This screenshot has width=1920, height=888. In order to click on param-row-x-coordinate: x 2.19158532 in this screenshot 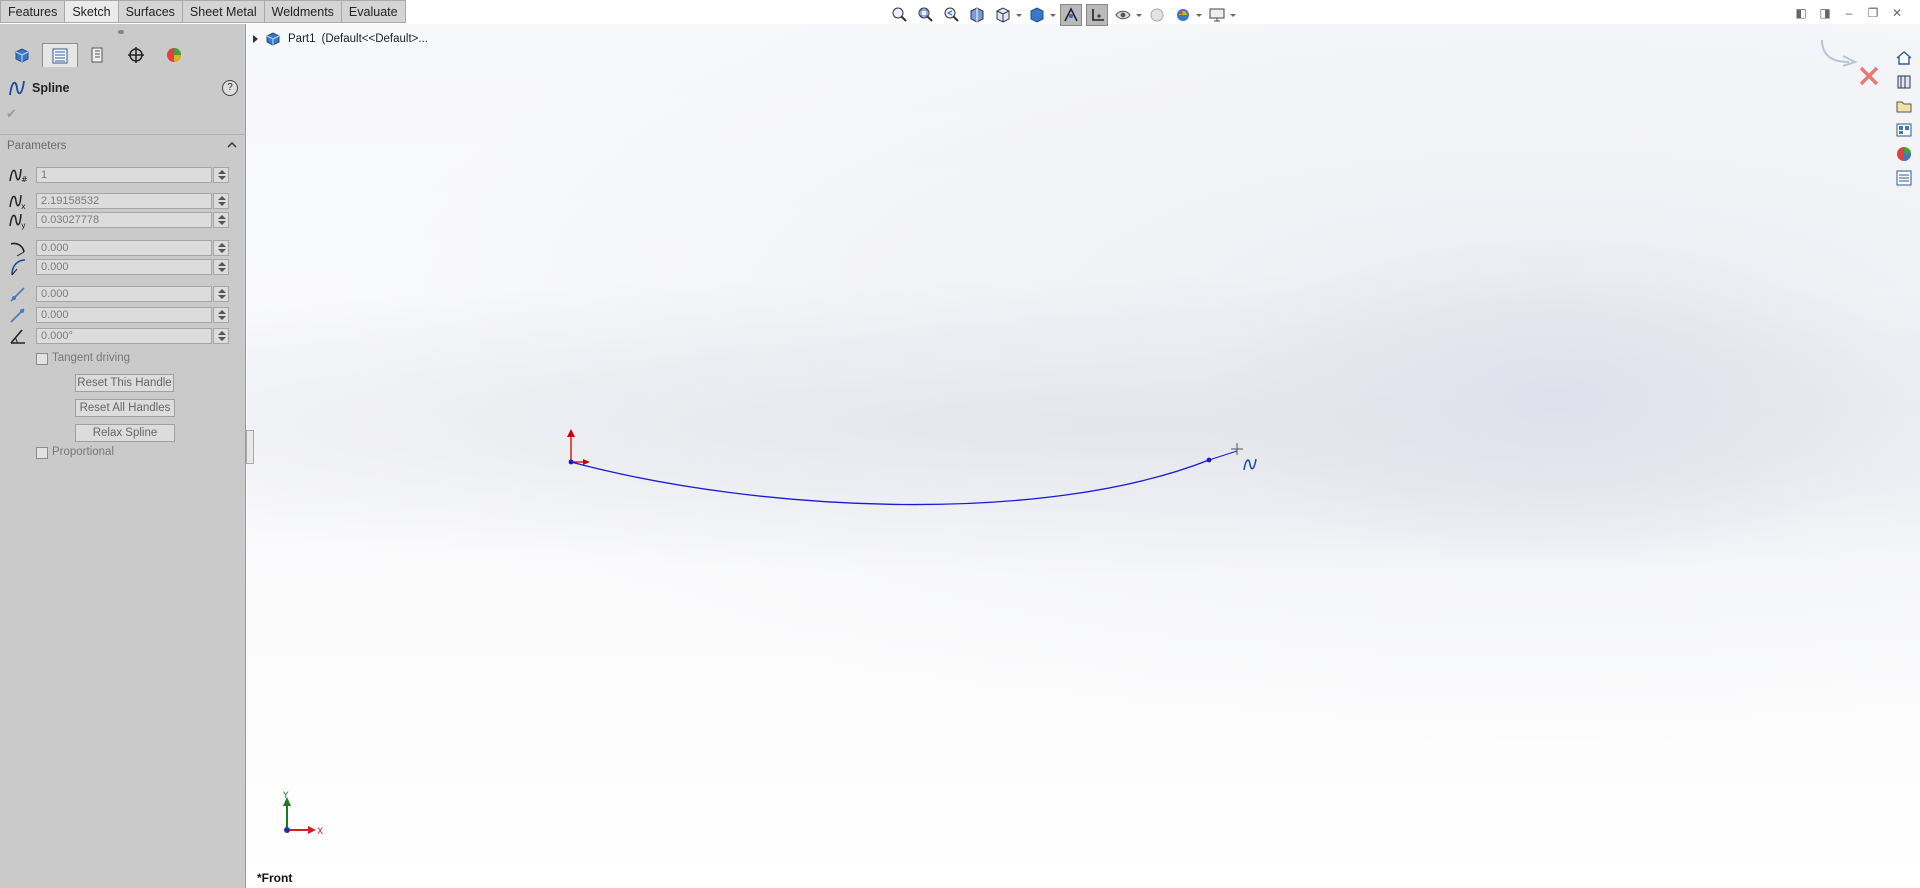, I will do `click(123, 201)`.